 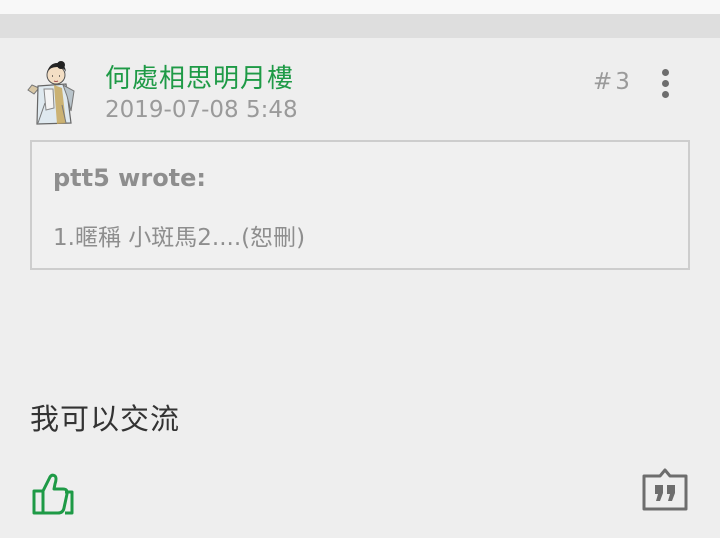 I want to click on author-name: 何處相思明月樓, so click(x=199, y=76).